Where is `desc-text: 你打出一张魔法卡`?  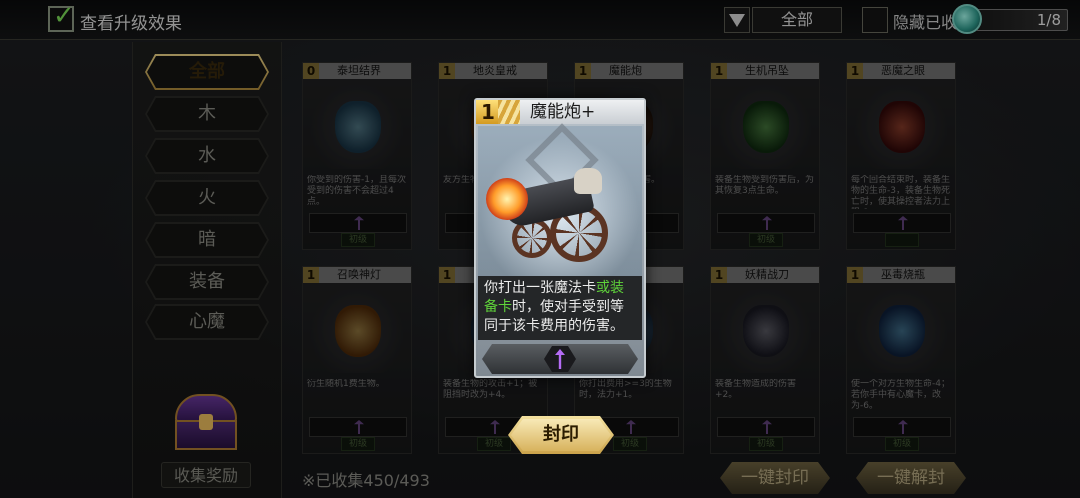
desc-text: 你打出一张魔法卡 is located at coordinates (540, 288).